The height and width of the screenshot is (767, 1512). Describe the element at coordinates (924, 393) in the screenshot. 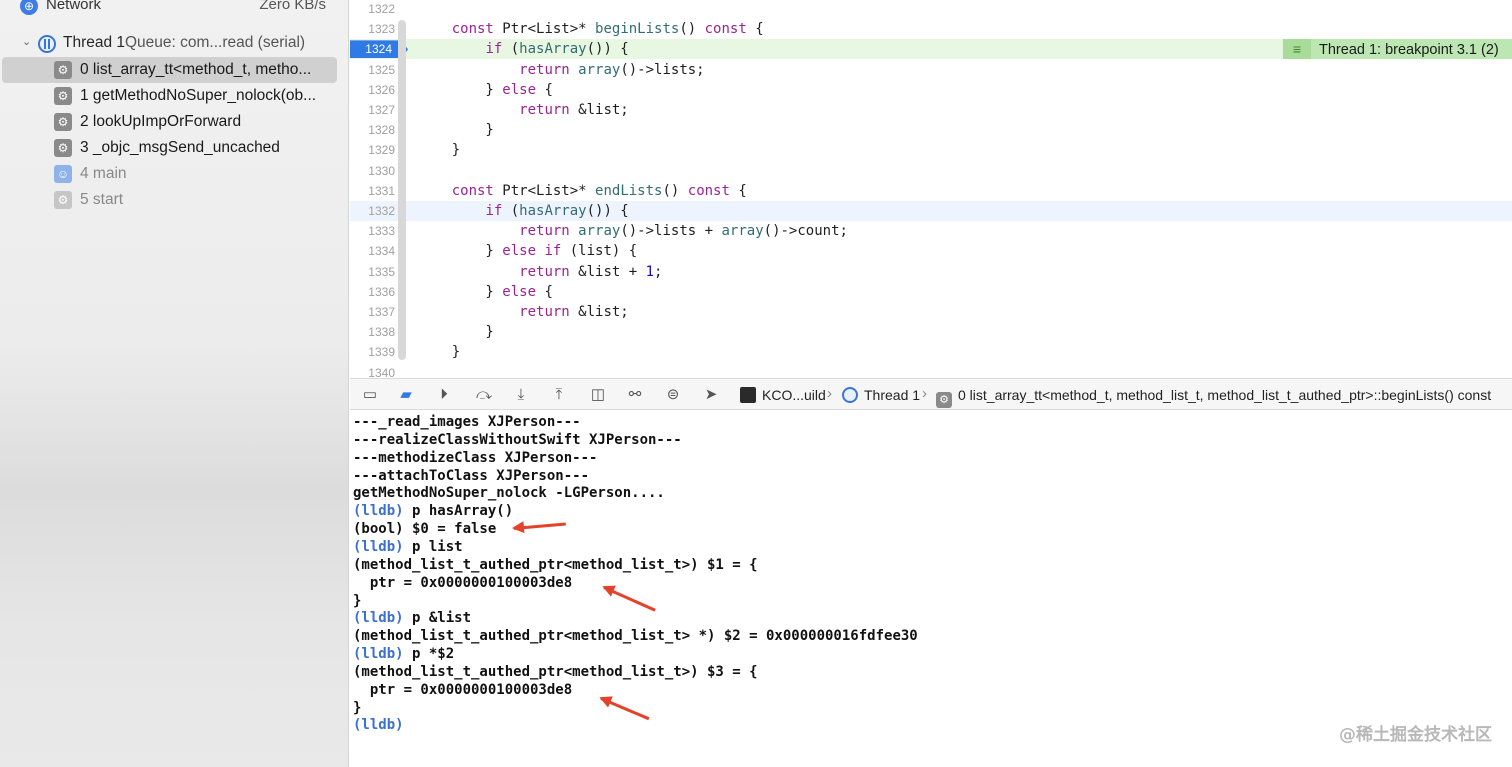

I see `chevron-right-icon: ›` at that location.